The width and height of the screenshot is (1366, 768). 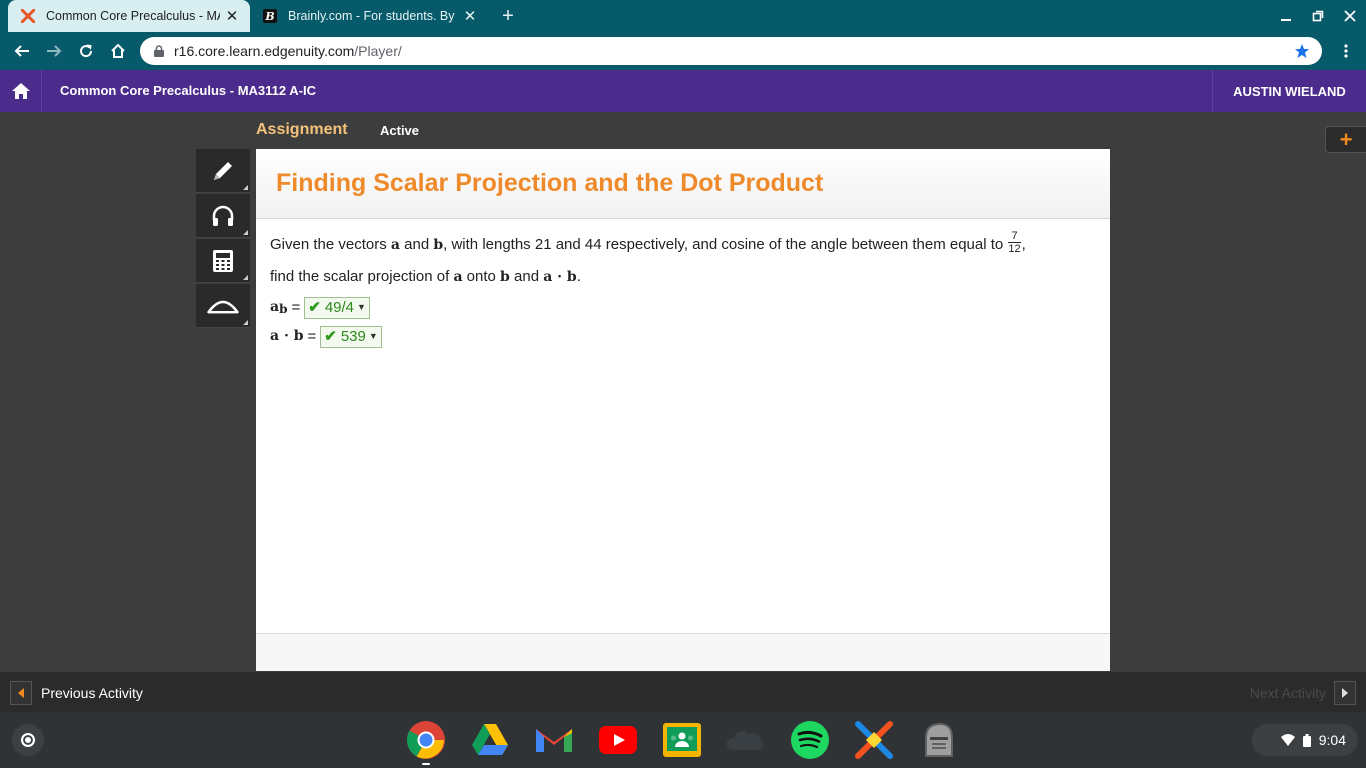 What do you see at coordinates (1332, 740) in the screenshot?
I see `clock: 9:04` at bounding box center [1332, 740].